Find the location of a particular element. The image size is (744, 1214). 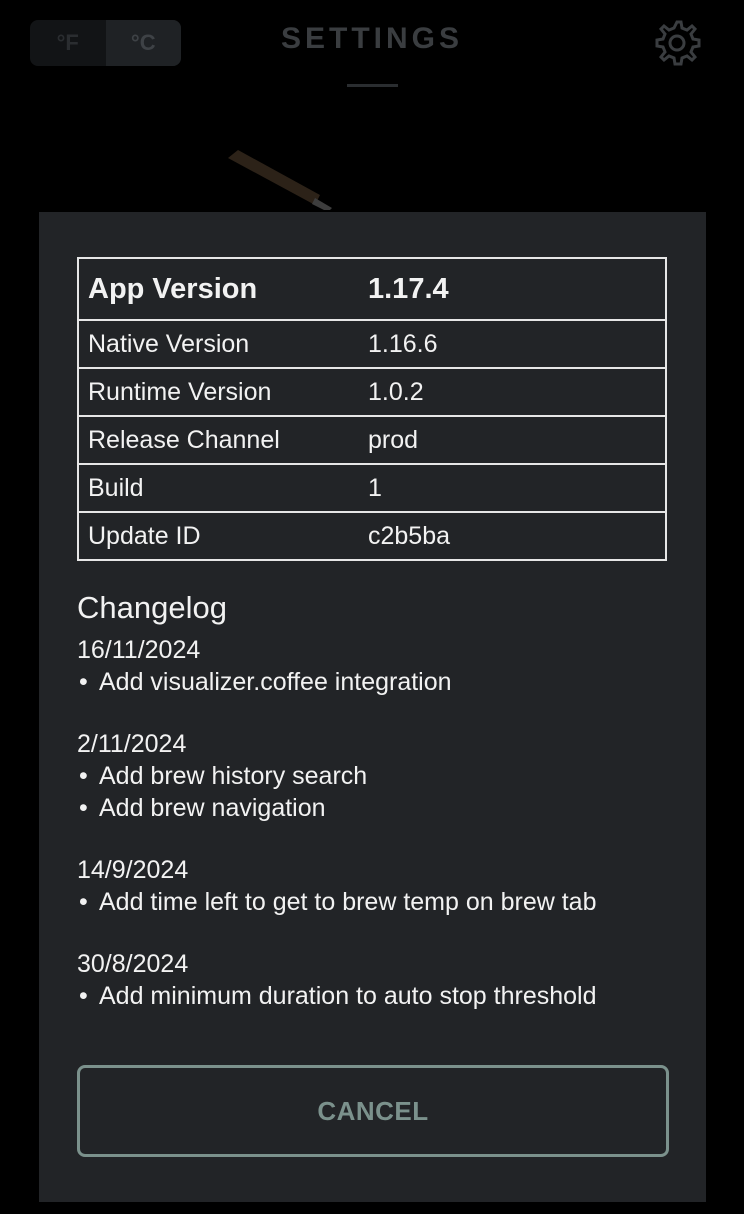

info-row: Runtime Version 1.0.2 is located at coordinates (372, 392).